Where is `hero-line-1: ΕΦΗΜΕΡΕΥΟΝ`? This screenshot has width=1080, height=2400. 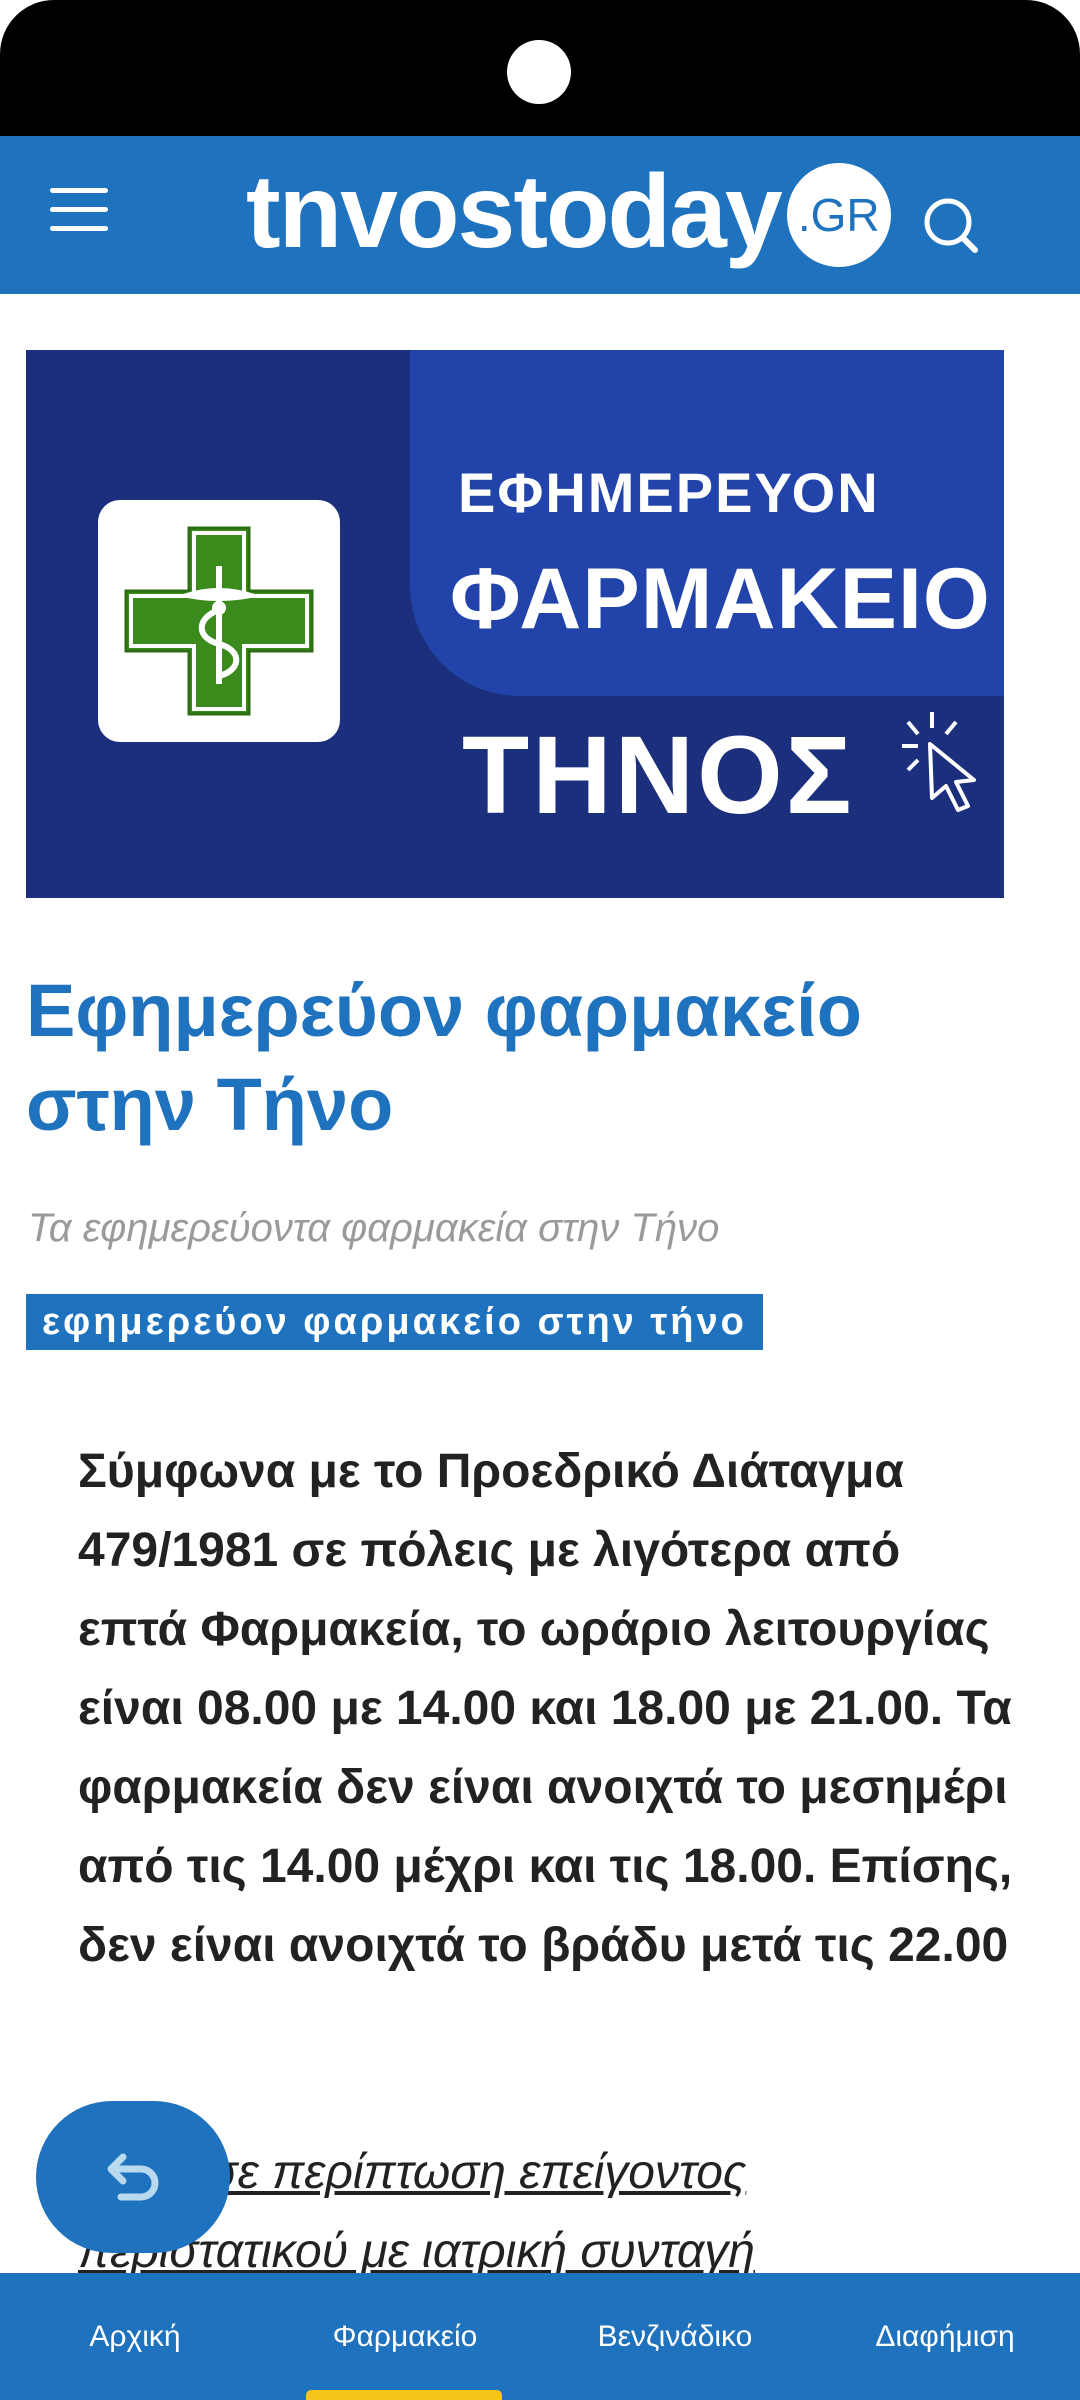
hero-line-1: ΕΦΗΜΕΡΕΥΟΝ is located at coordinates (669, 492).